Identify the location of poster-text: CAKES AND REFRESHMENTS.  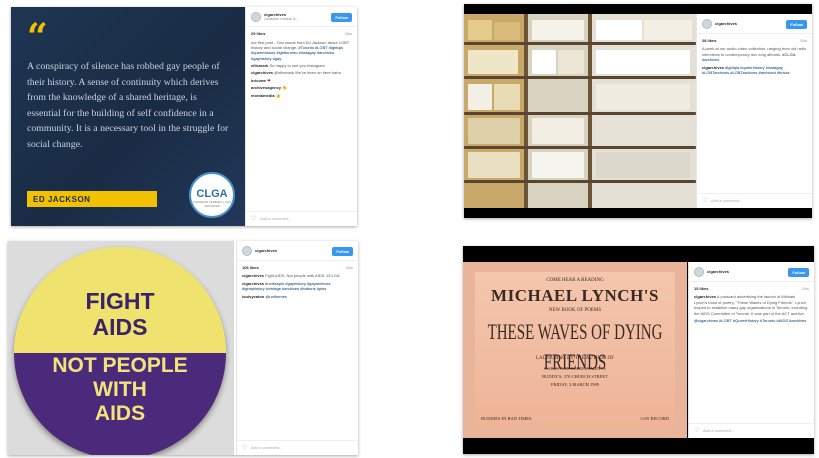
(575, 368).